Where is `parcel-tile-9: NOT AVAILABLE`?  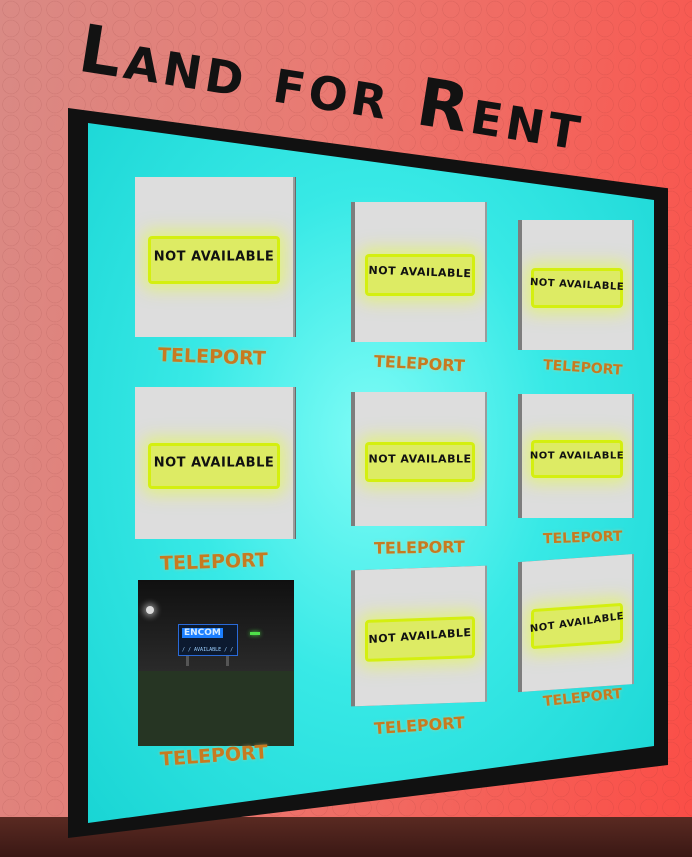 parcel-tile-9: NOT AVAILABLE is located at coordinates (577, 623).